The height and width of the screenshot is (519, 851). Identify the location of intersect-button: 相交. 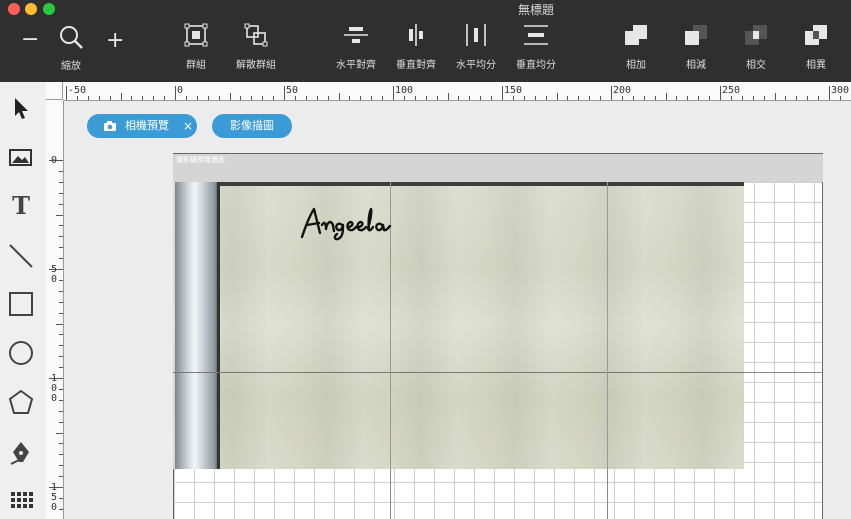
(756, 48).